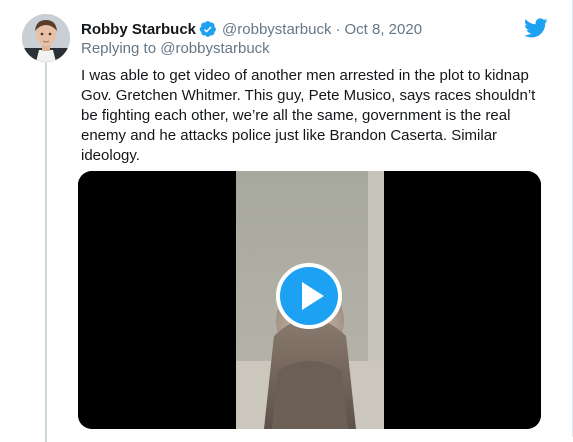 This screenshot has width=573, height=442. I want to click on verified-badge-icon, so click(208, 29).